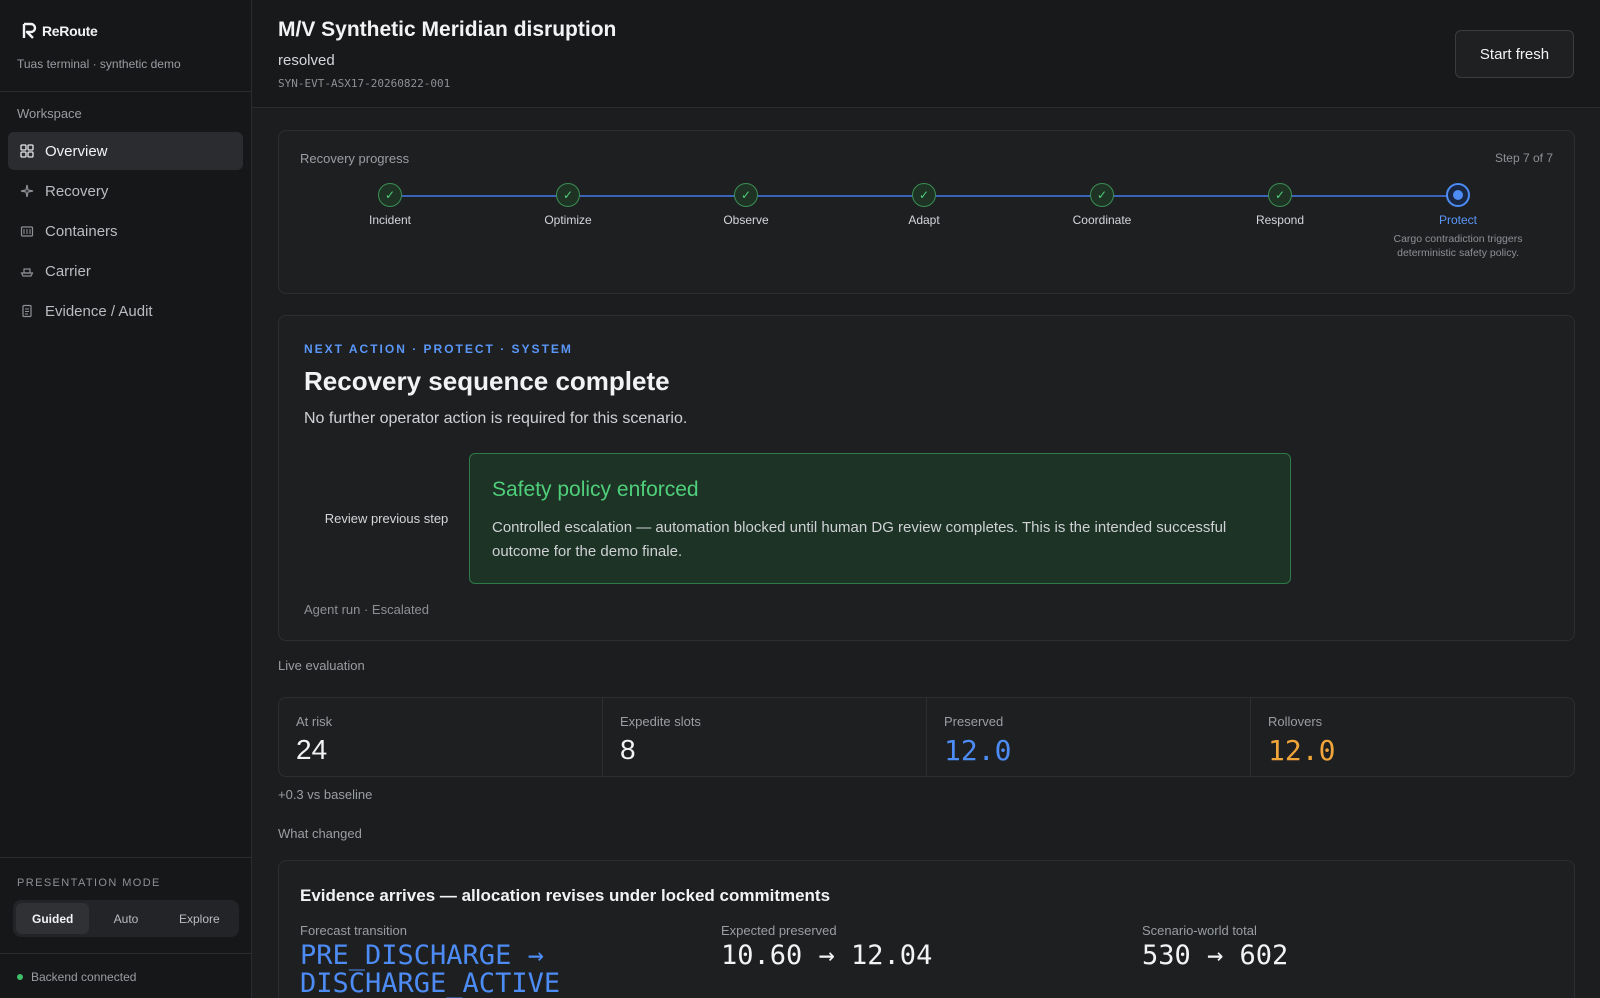 The image size is (1600, 998). I want to click on next-action-title: Recovery sequence complete, so click(487, 381).